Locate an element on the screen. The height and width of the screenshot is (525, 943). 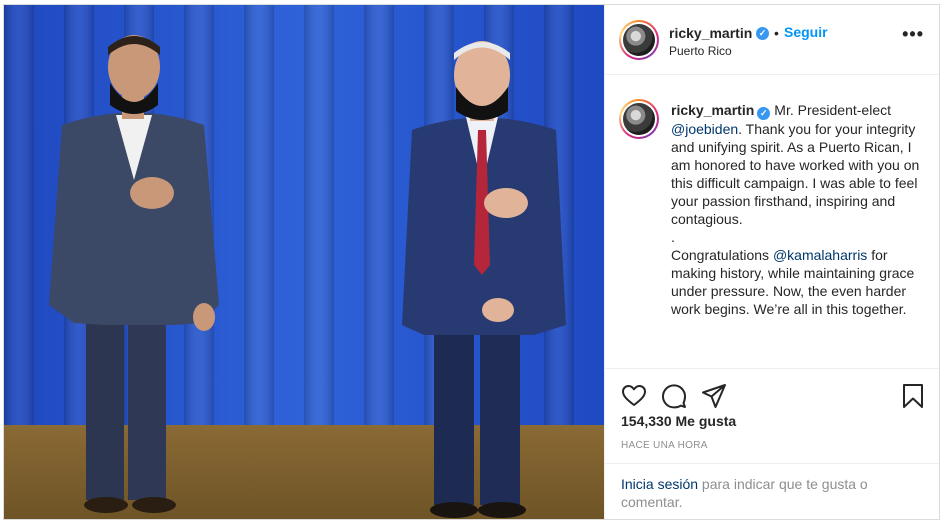
avatar is located at coordinates (639, 40).